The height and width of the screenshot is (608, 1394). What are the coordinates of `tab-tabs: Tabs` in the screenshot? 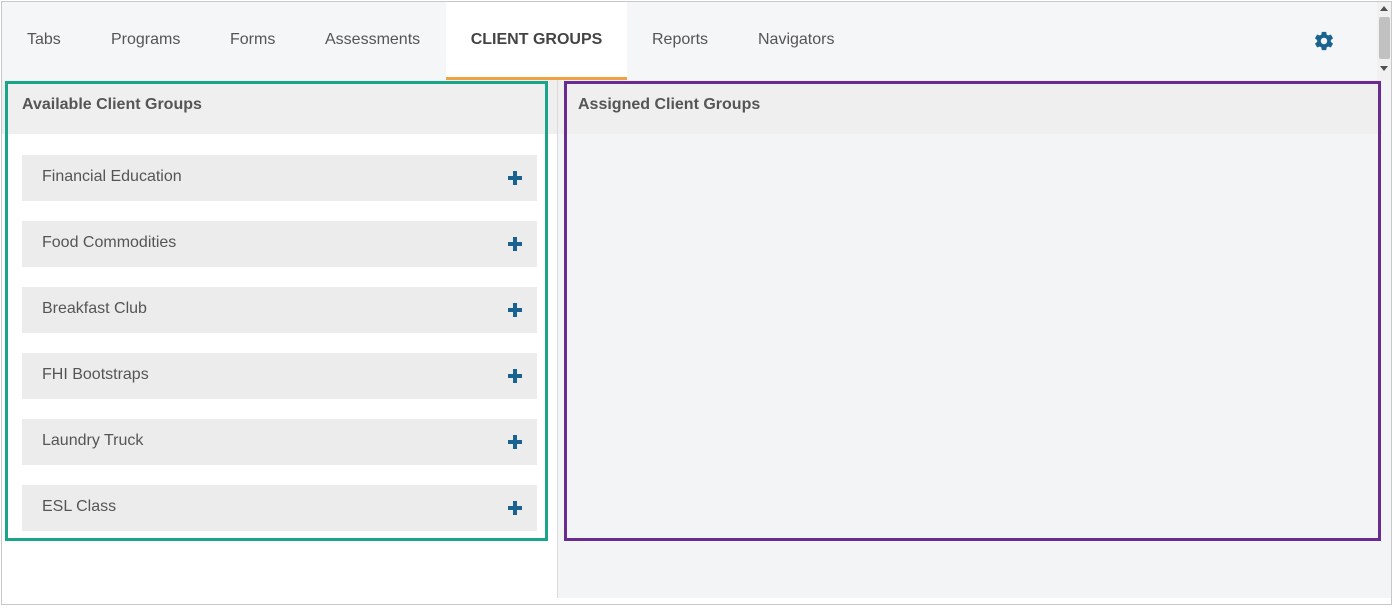 It's located at (44, 41).